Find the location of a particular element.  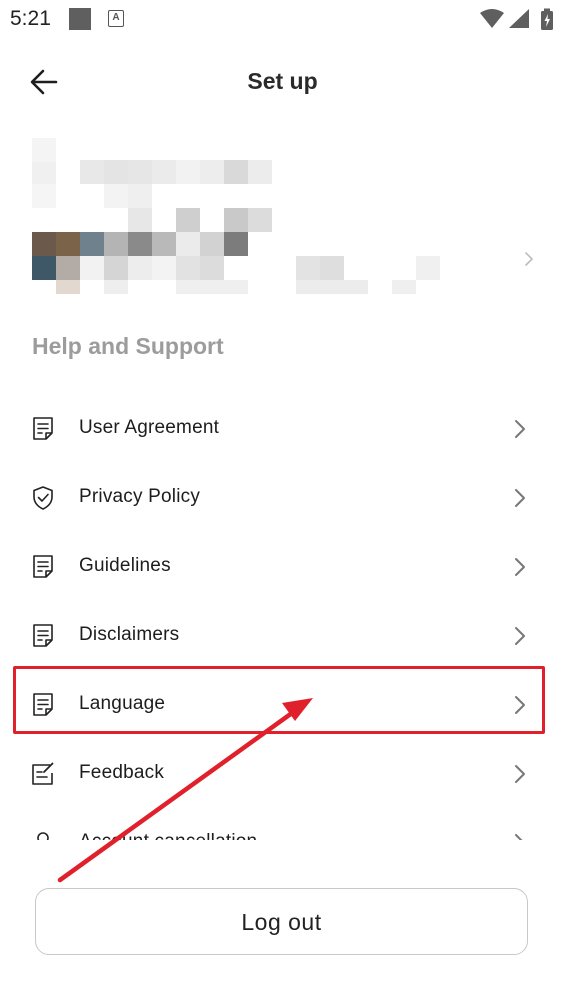

user-icon is located at coordinates (43, 836).